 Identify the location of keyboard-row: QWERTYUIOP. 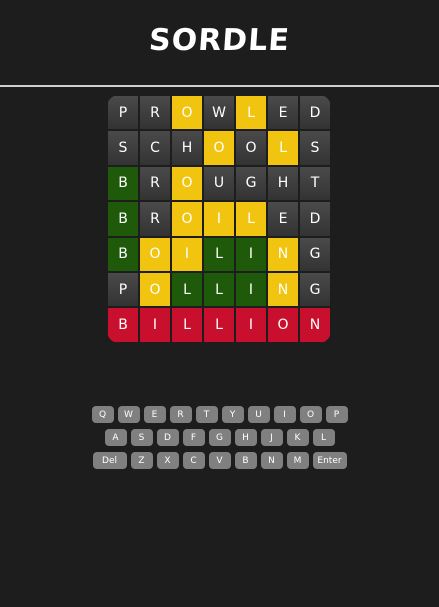
(219, 414).